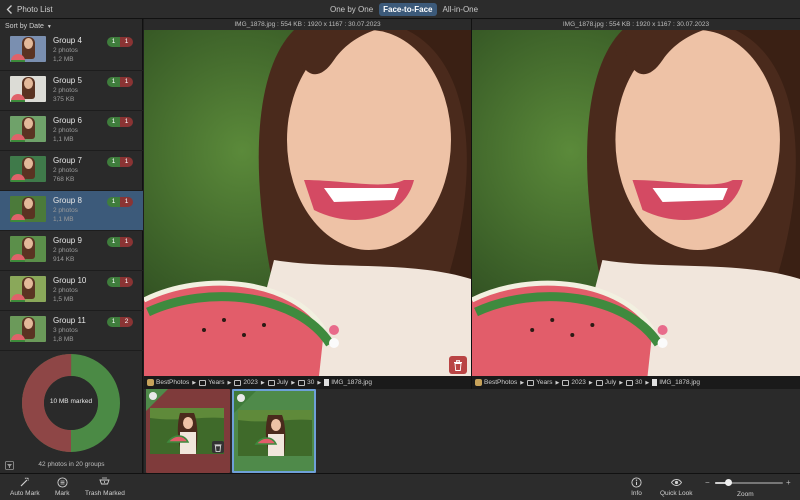 Image resolution: width=800 pixels, height=500 pixels. I want to click on group-row: Group 11 3 photos 1,8 MB 1 2, so click(71, 331).